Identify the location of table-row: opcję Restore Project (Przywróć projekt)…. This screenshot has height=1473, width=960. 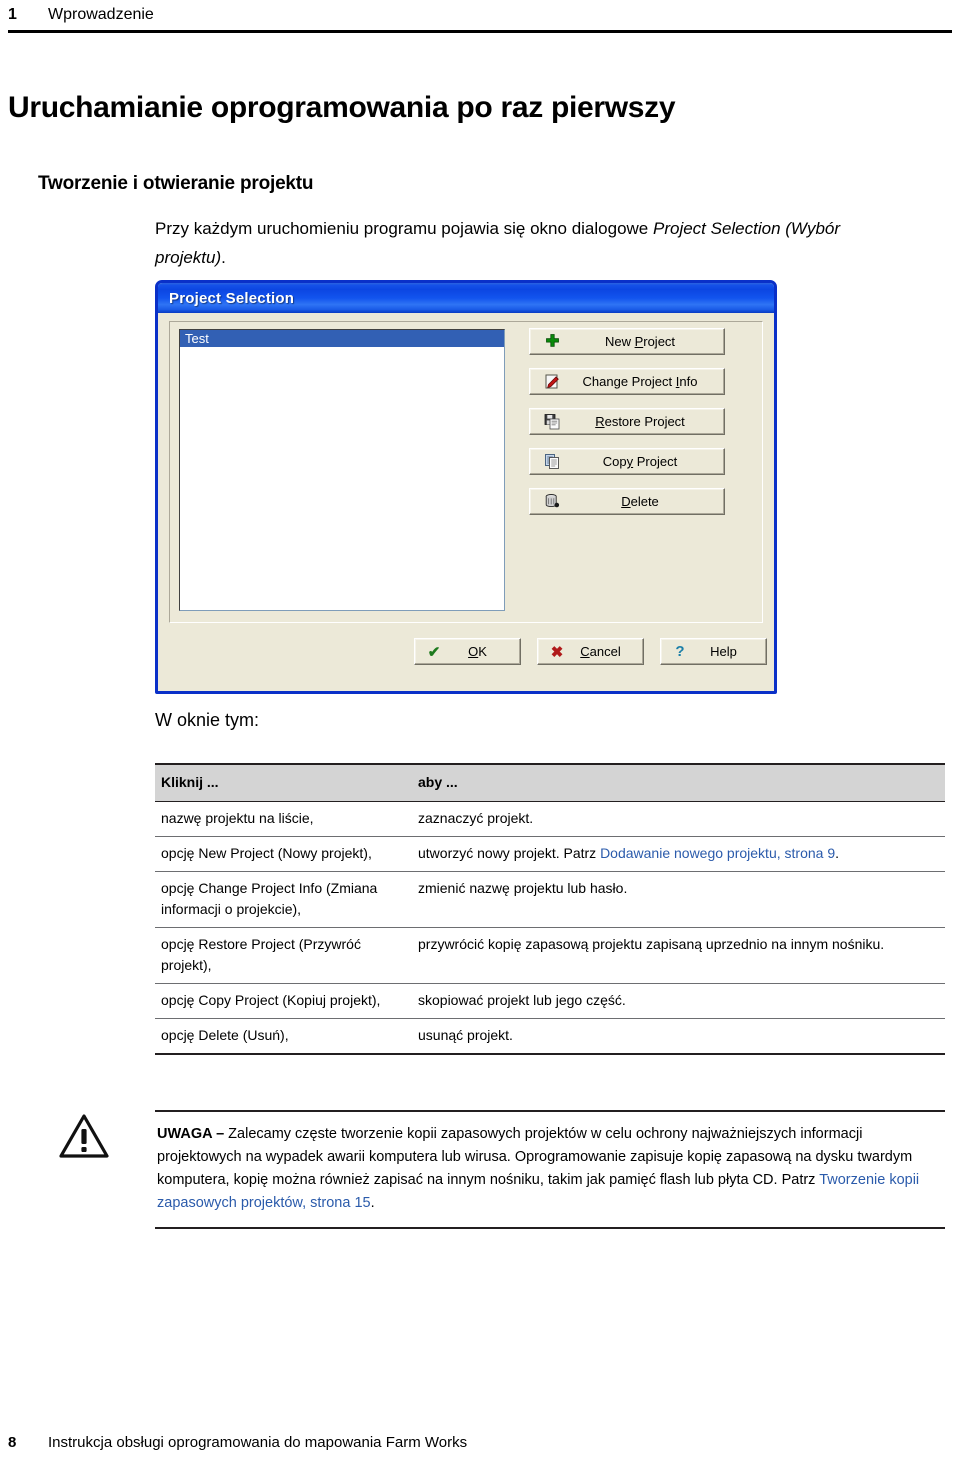
(550, 955).